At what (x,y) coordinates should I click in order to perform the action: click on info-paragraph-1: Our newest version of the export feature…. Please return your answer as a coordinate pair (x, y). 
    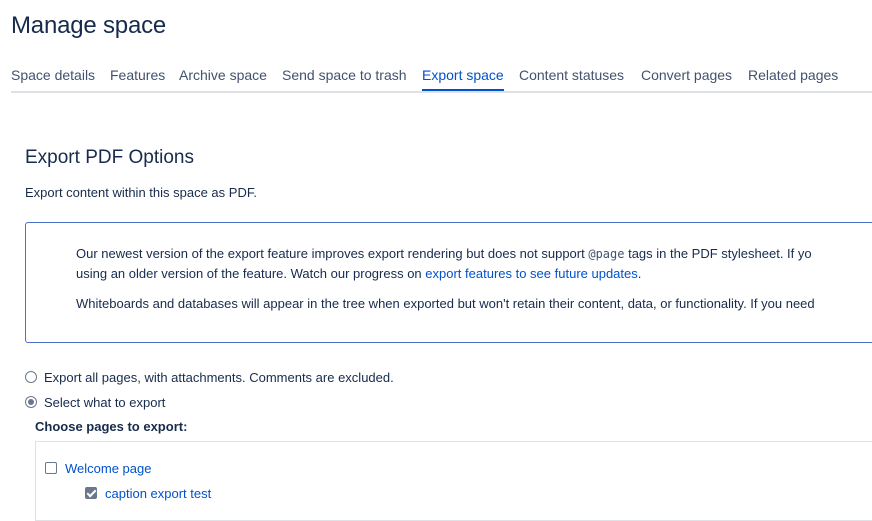
    Looking at the image, I should click on (444, 254).